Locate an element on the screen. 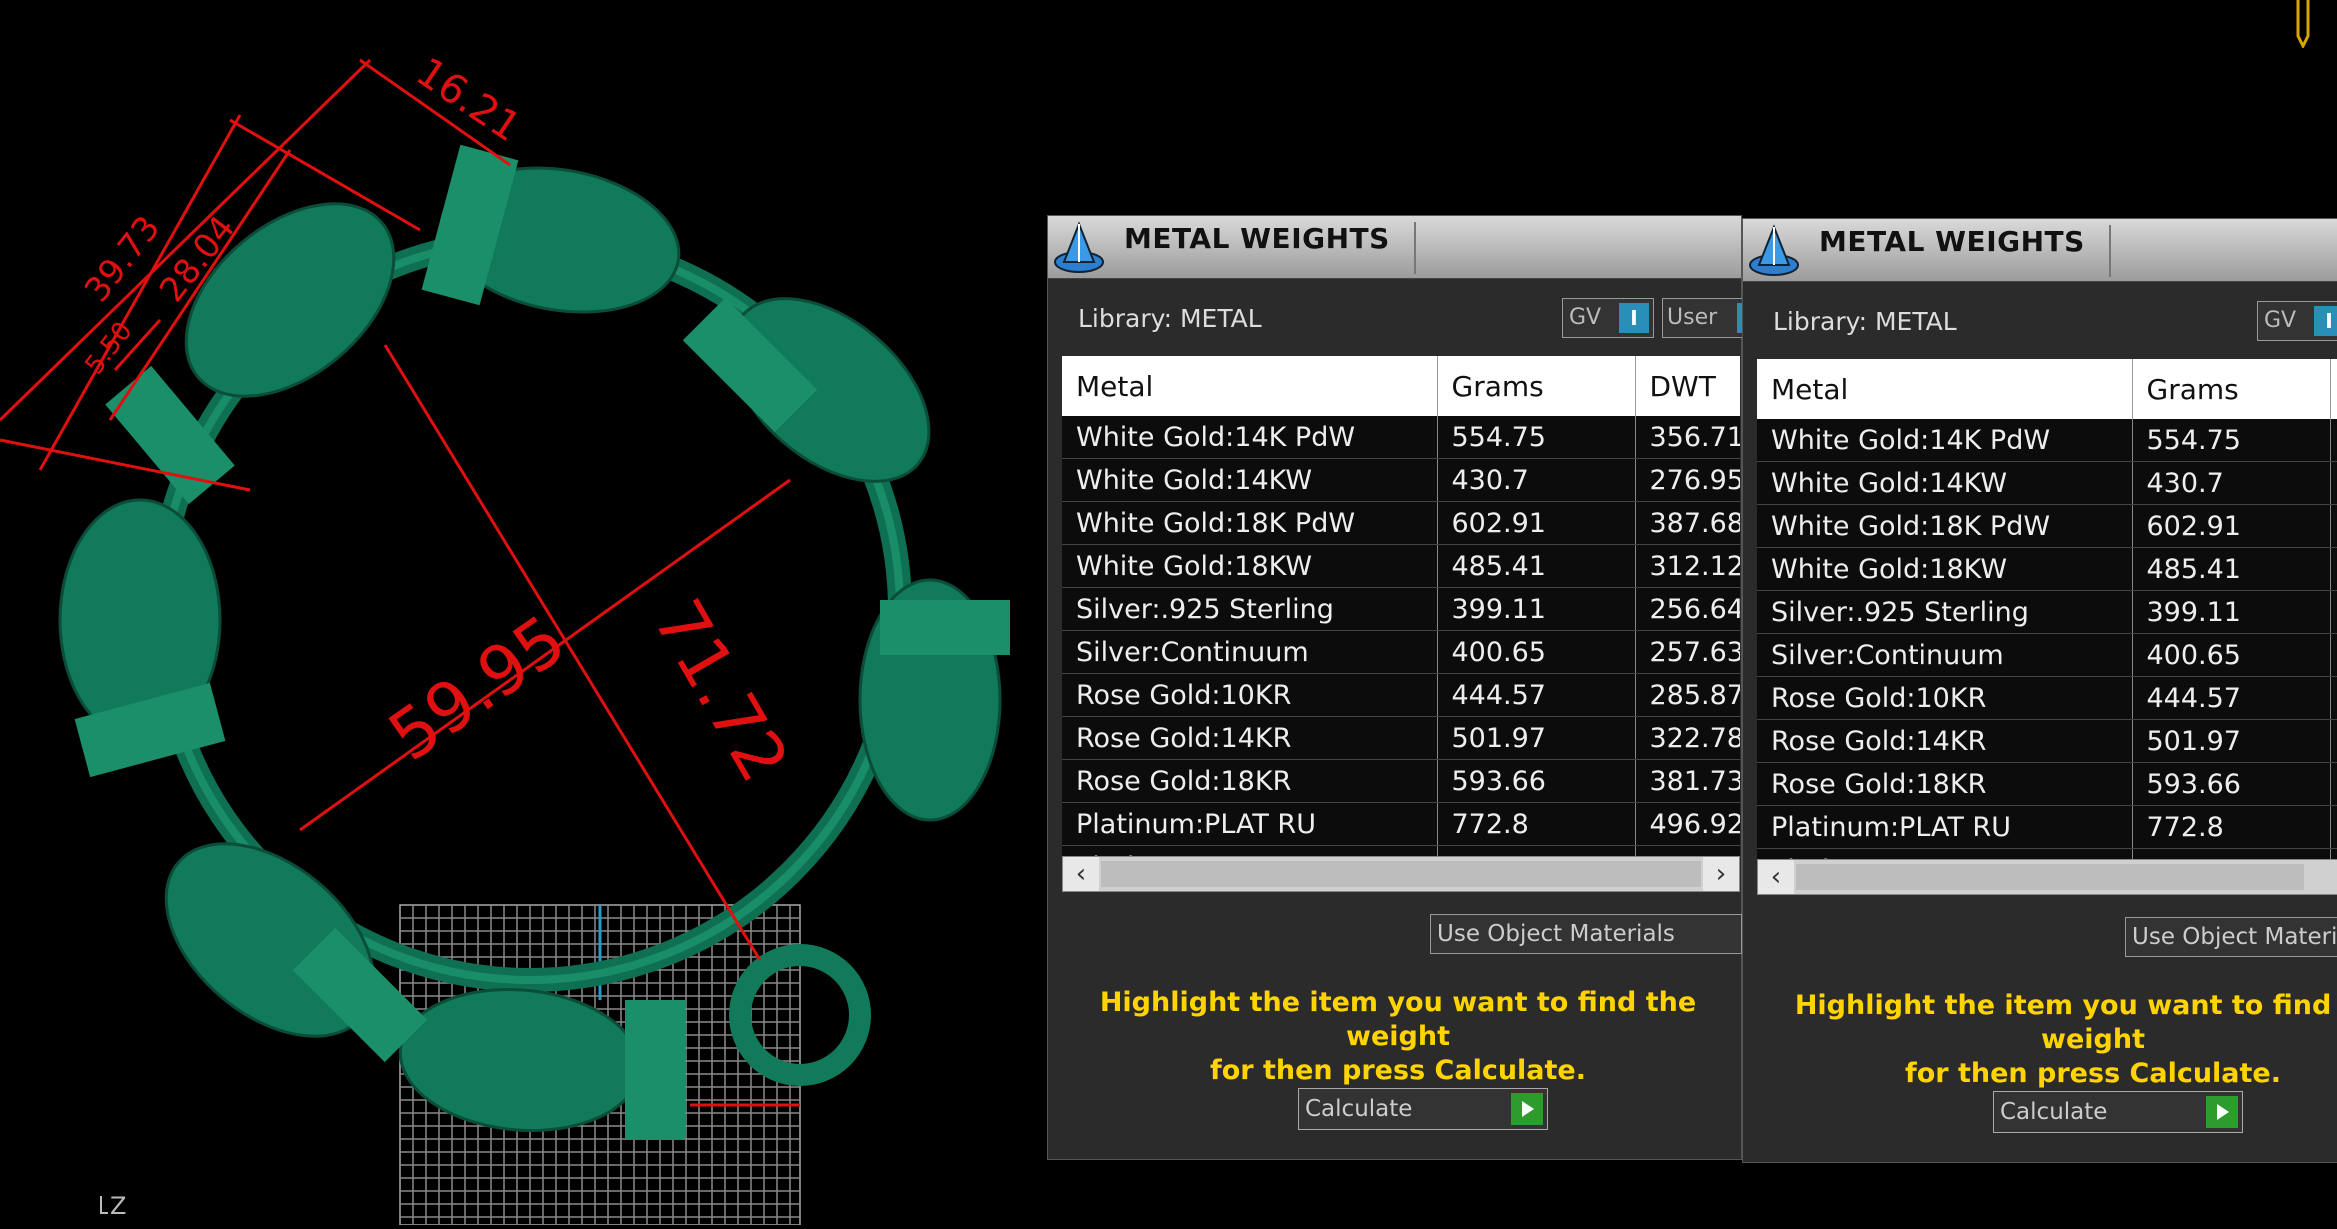 This screenshot has height=1229, width=2337. cell-metal: White Gold:18KW is located at coordinates (1945, 569).